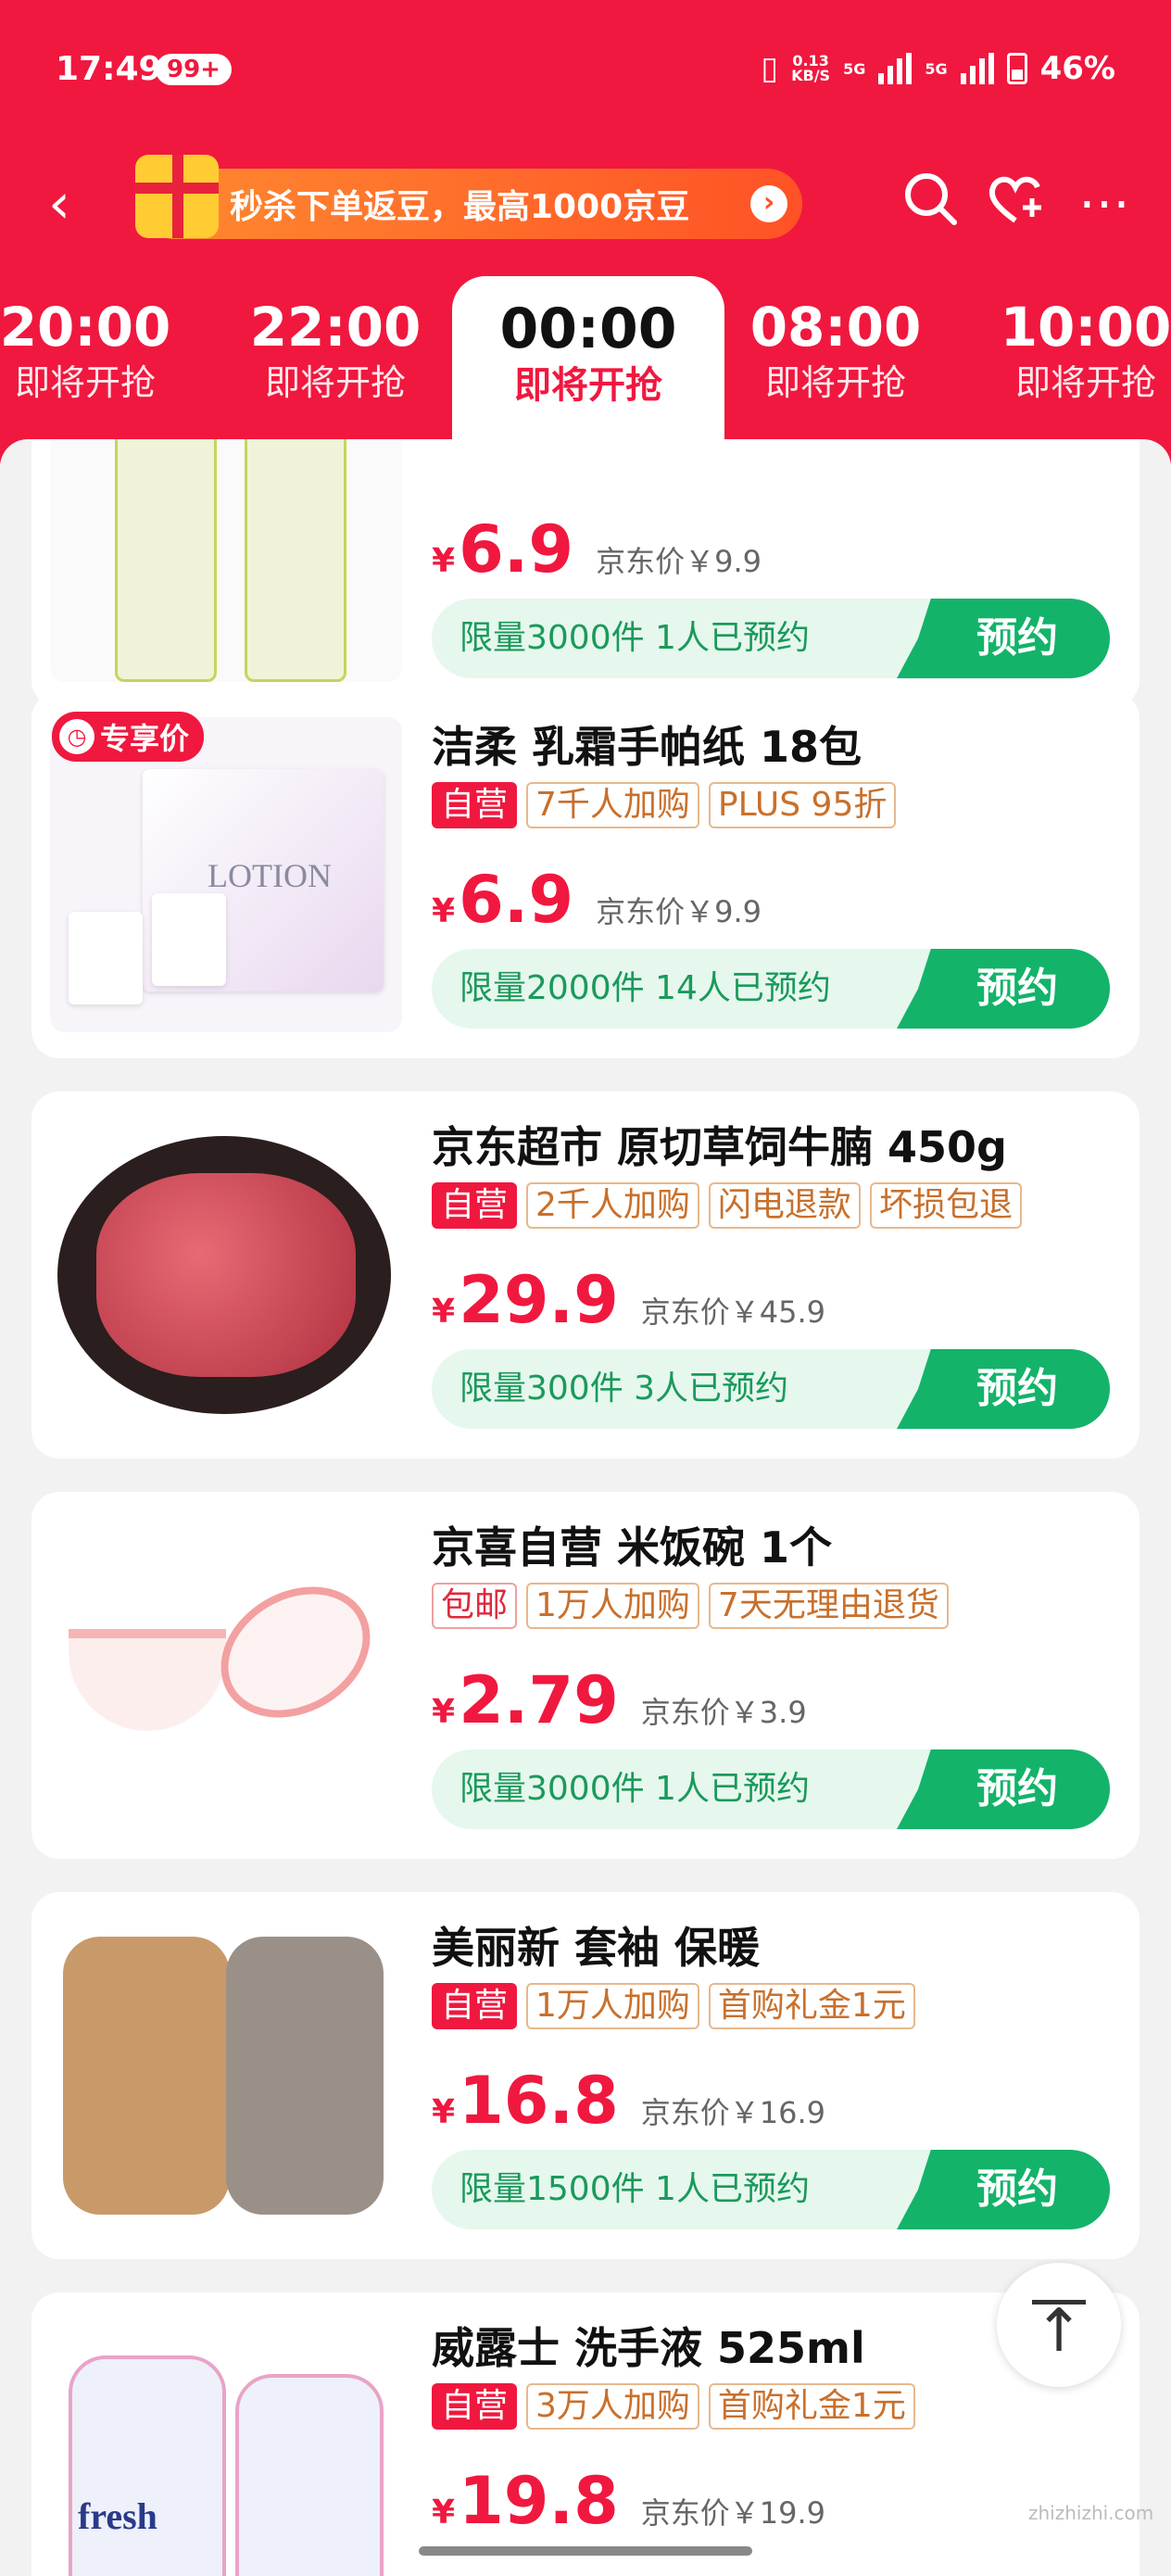  Describe the element at coordinates (946, 1205) in the screenshot. I see `tag: 坏损包退` at that location.